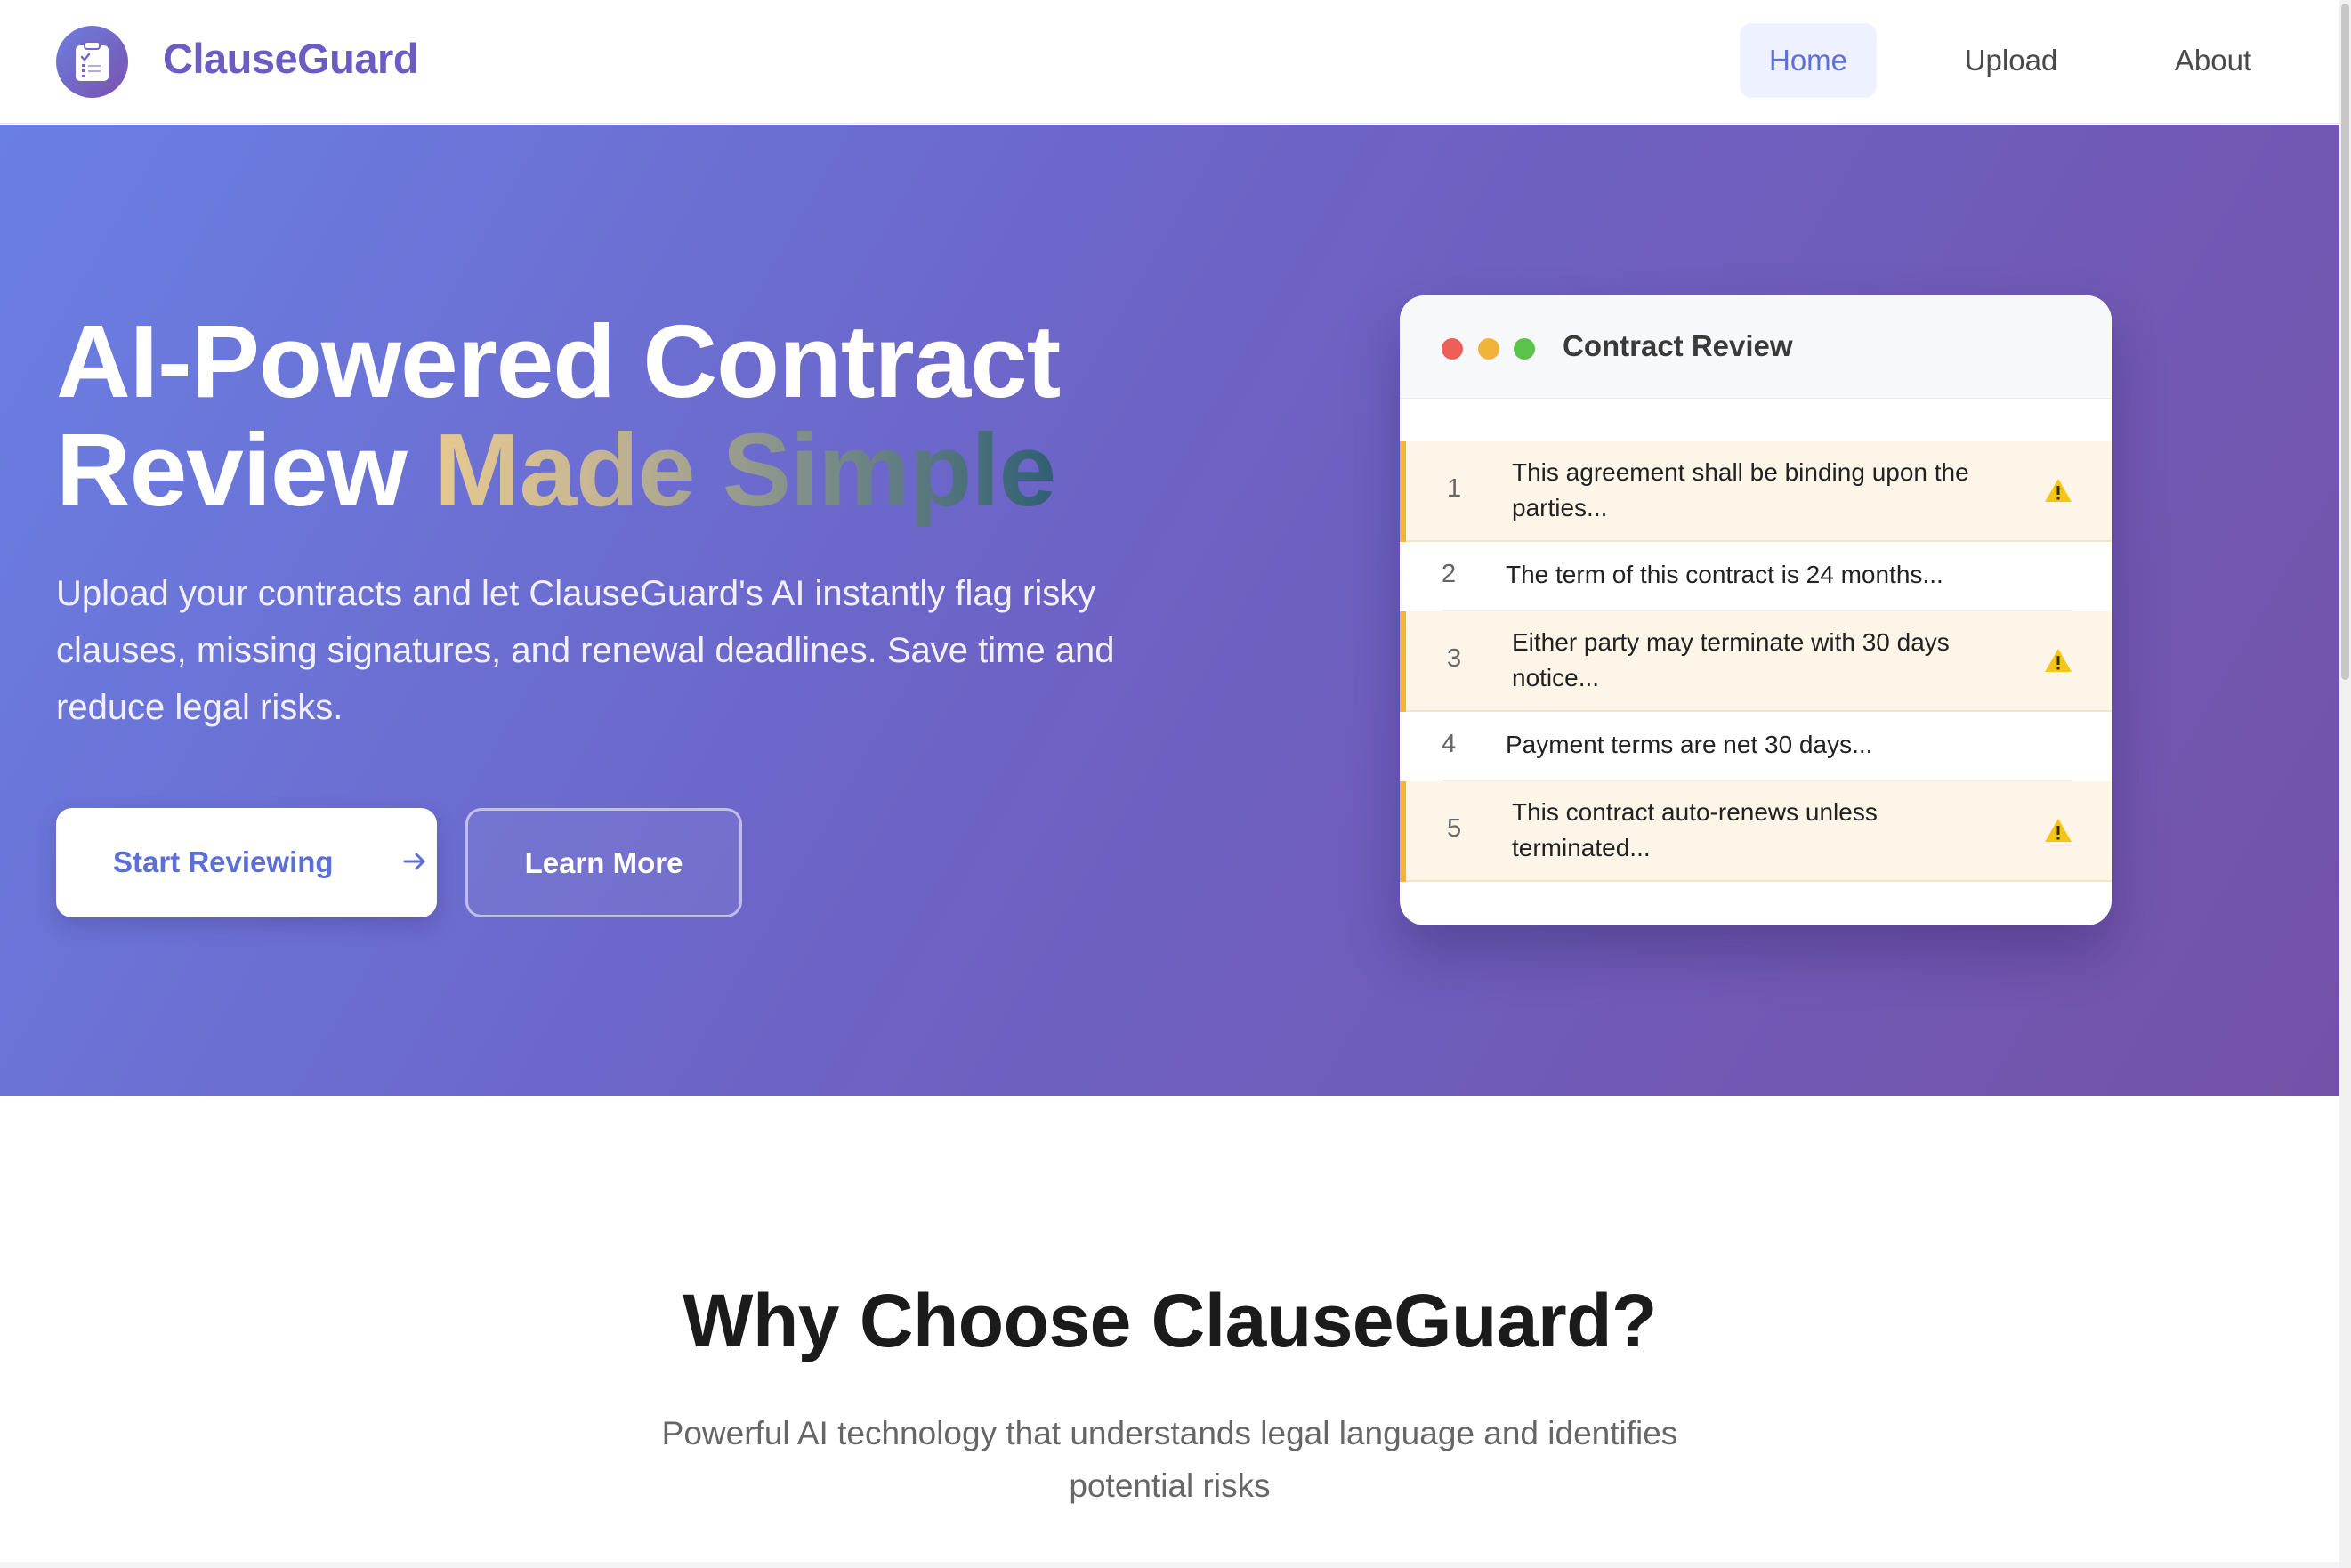 This screenshot has width=2351, height=1568. I want to click on nav-upload-link: Upload, so click(2011, 61).